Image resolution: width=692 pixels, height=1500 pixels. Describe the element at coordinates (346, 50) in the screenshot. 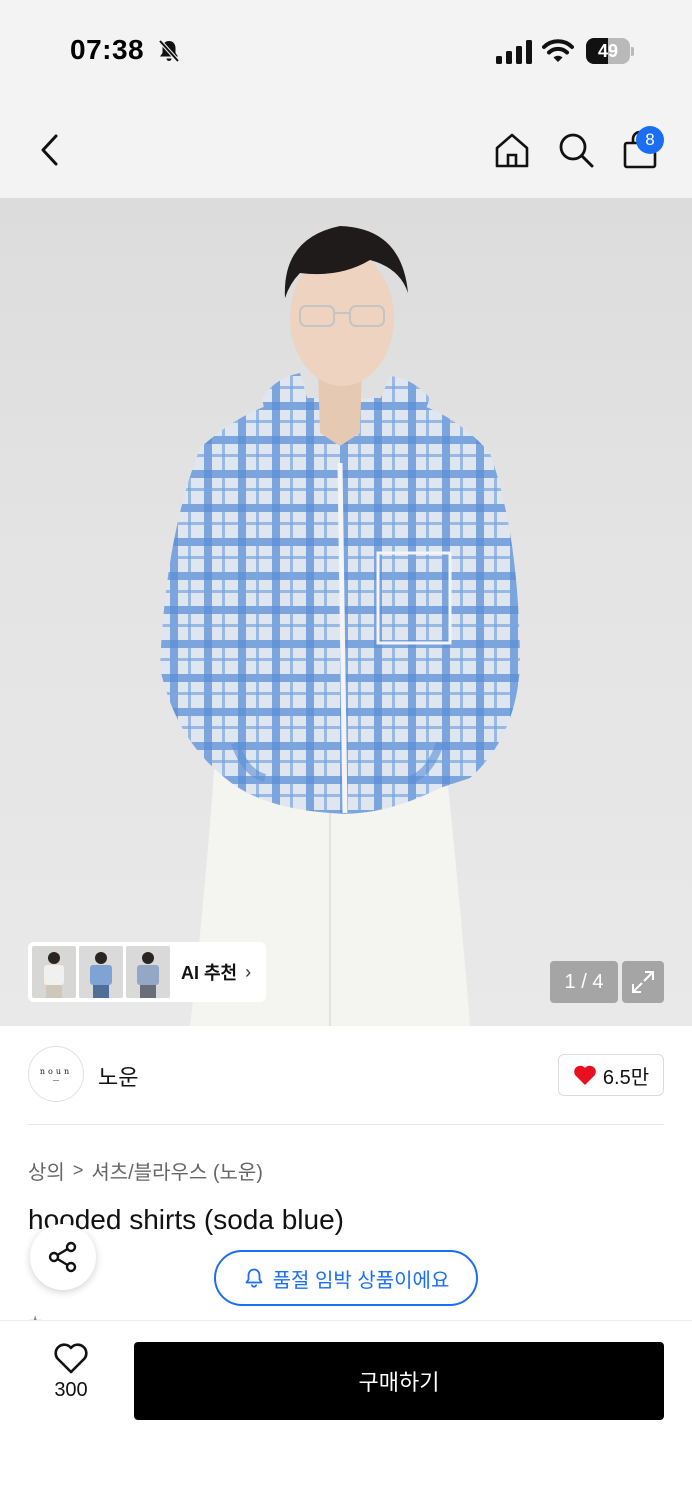

I see `status-bar: 07:38 49` at that location.